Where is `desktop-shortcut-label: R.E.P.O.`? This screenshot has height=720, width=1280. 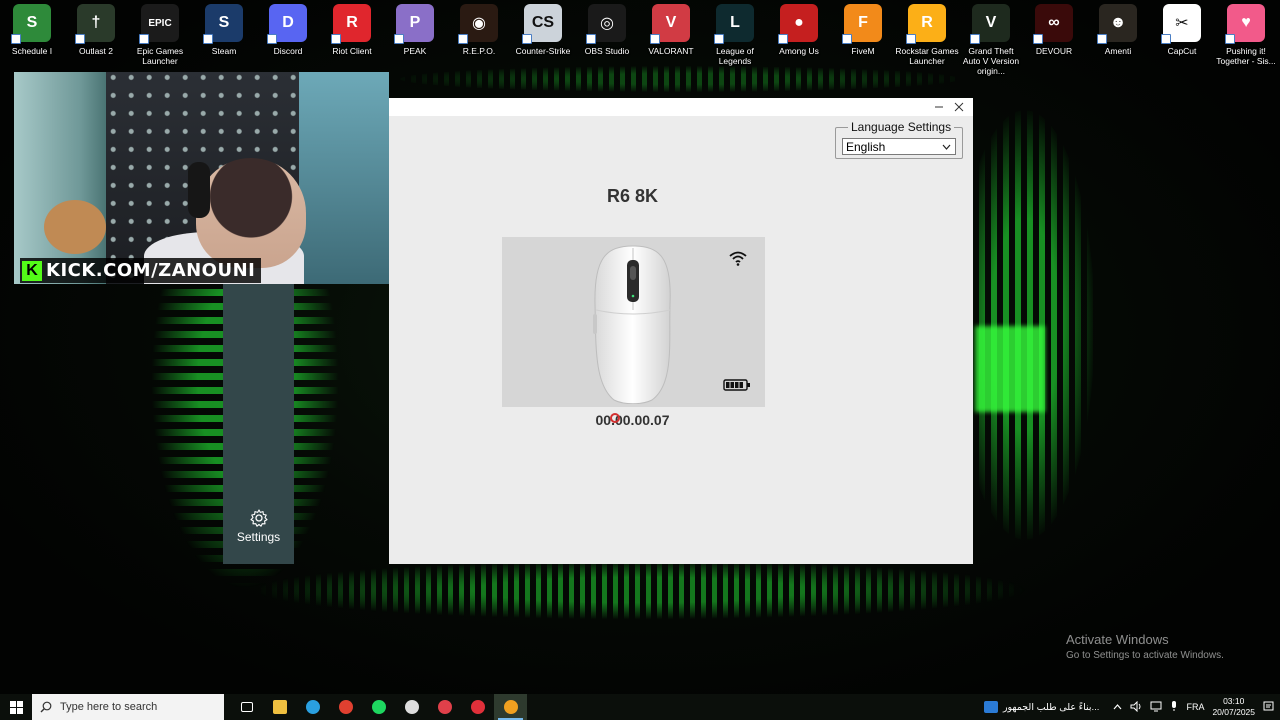
desktop-shortcut-label: R.E.P.O. is located at coordinates (479, 51).